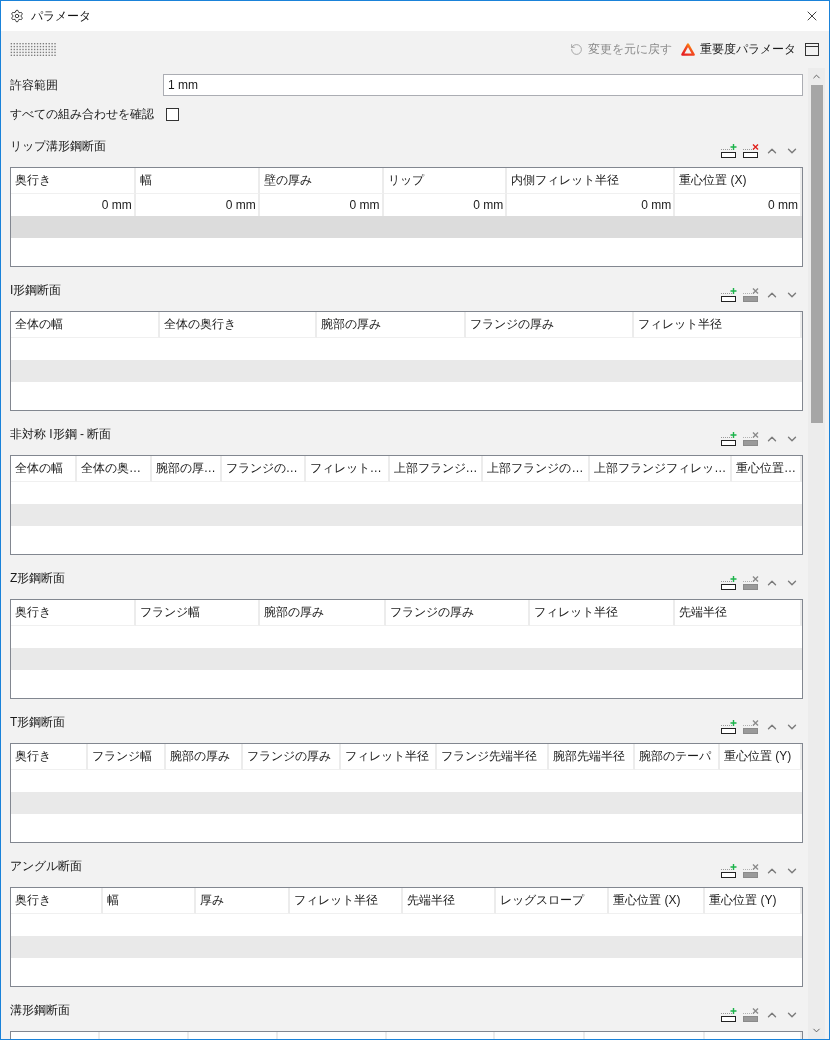 This screenshot has width=830, height=1040. I want to click on checkbox-label: すべての組み合わせを確認, so click(82, 114).